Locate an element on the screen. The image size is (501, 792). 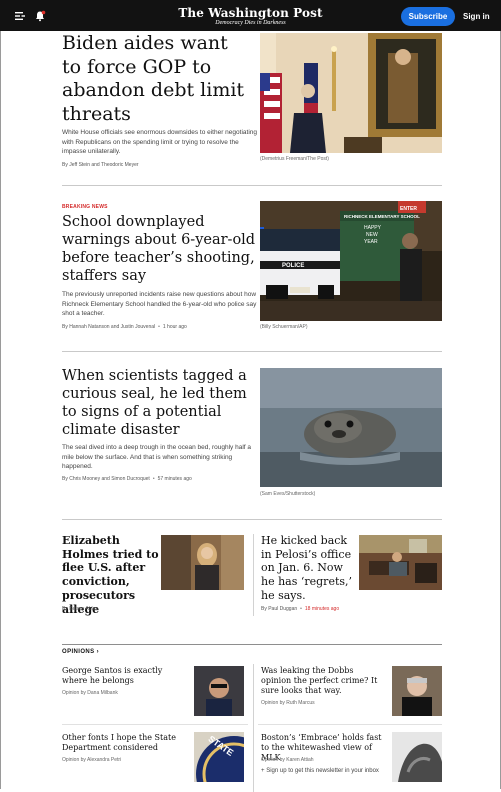
story-photo-seal is located at coordinates (351, 427).